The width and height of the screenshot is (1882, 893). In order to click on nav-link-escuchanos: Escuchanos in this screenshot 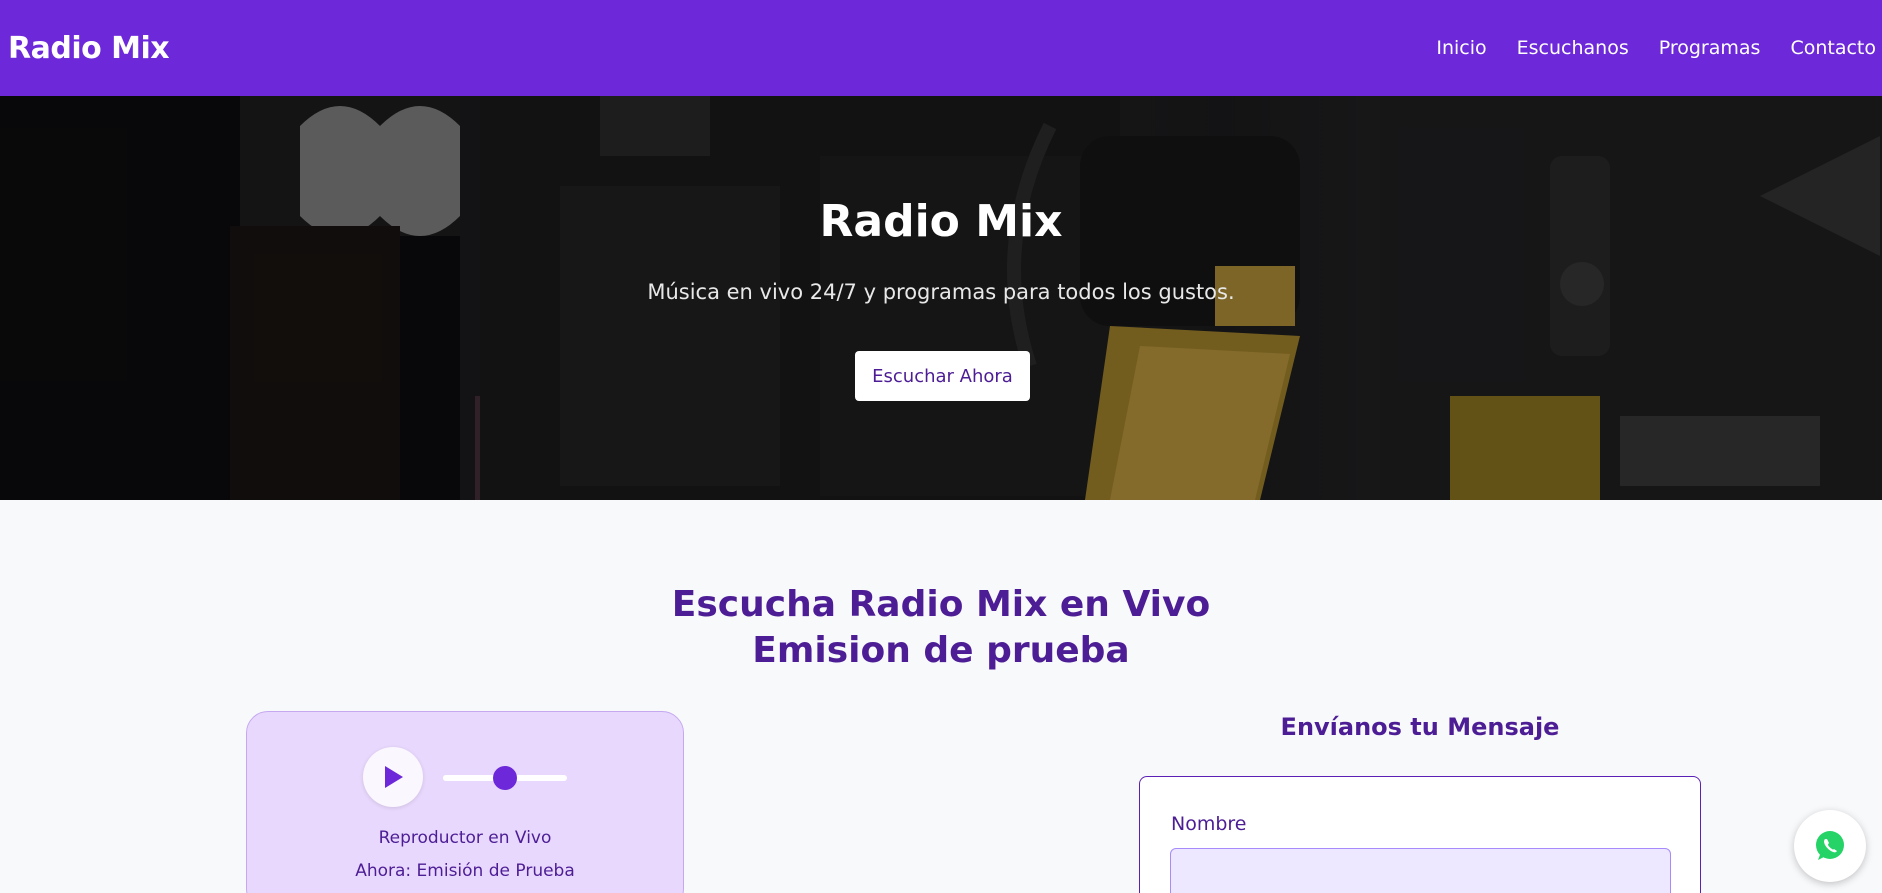, I will do `click(1573, 48)`.